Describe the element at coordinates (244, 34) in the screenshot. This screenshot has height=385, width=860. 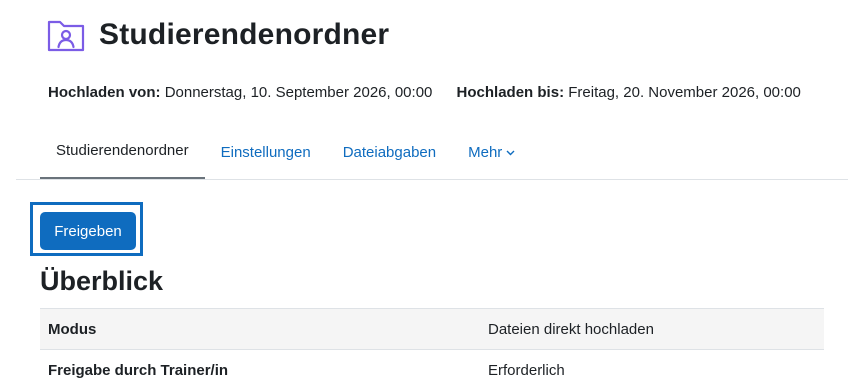
I see `page-title: Studierendenordner` at that location.